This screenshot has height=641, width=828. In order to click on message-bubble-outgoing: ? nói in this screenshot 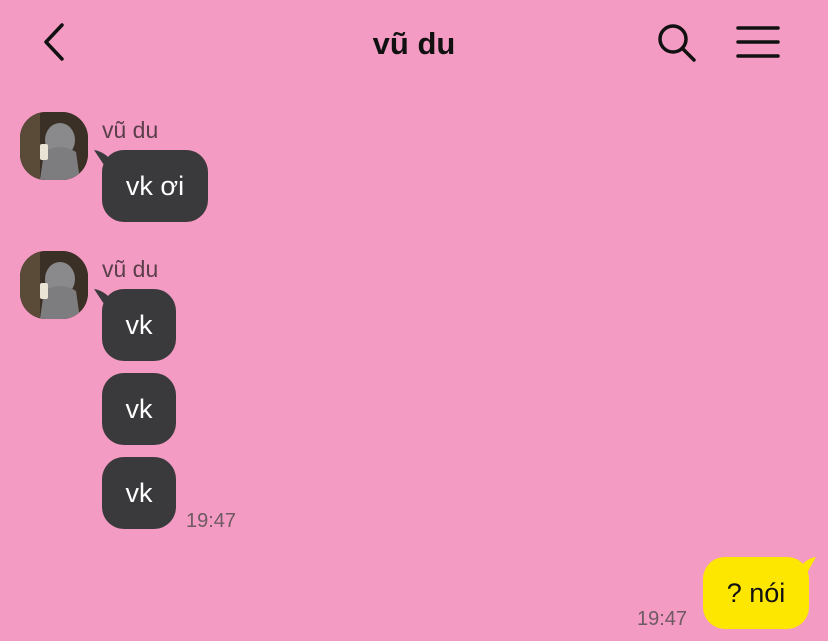, I will do `click(756, 593)`.